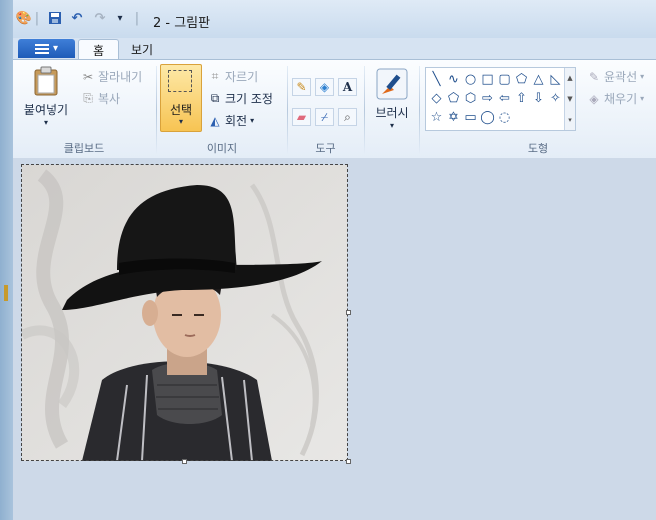 This screenshot has width=656, height=520. What do you see at coordinates (334, 19) in the screenshot?
I see `title-bar: 🎨 | ↶ ↷ ▾ | 2 - 그림판` at bounding box center [334, 19].